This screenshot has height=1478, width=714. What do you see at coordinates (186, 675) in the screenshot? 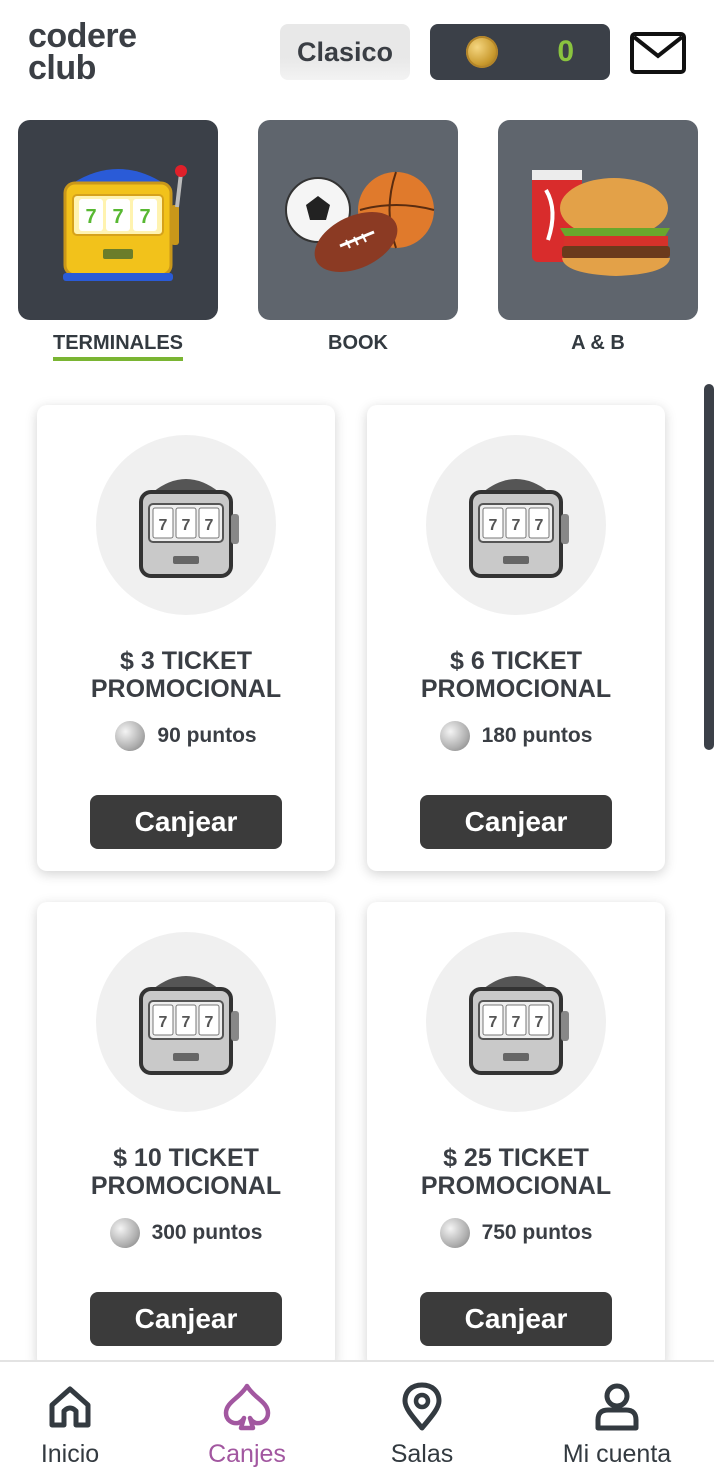
I see `reward-title: $ 3 TICKET PROMOCIONAL` at bounding box center [186, 675].